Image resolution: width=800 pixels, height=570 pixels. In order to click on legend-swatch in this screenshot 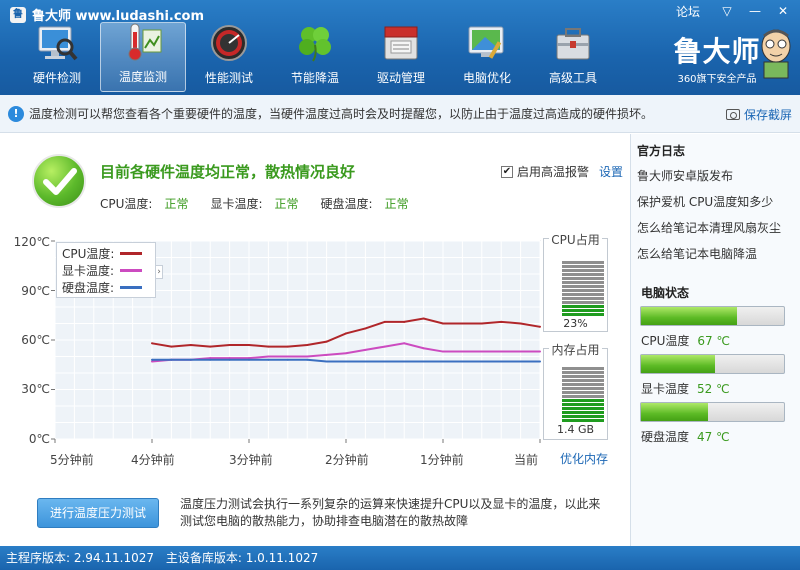, I will do `click(131, 253)`.